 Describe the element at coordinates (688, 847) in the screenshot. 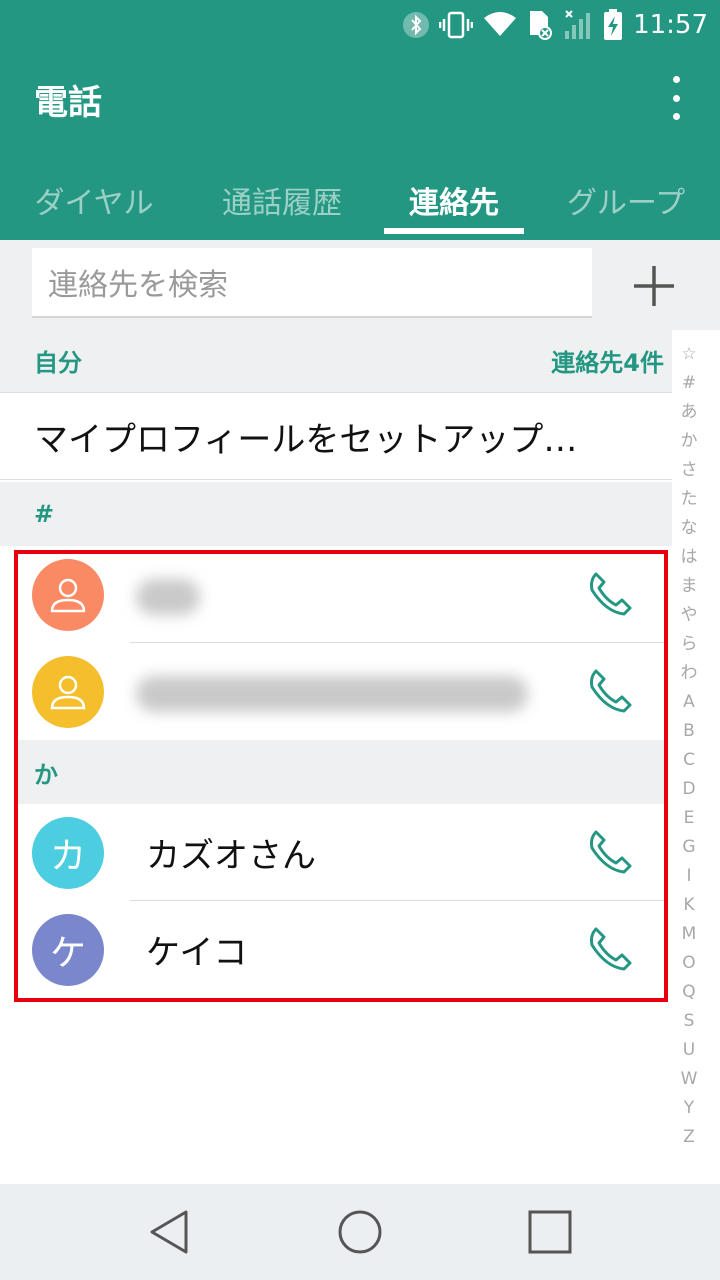

I see `index-letter: G` at that location.